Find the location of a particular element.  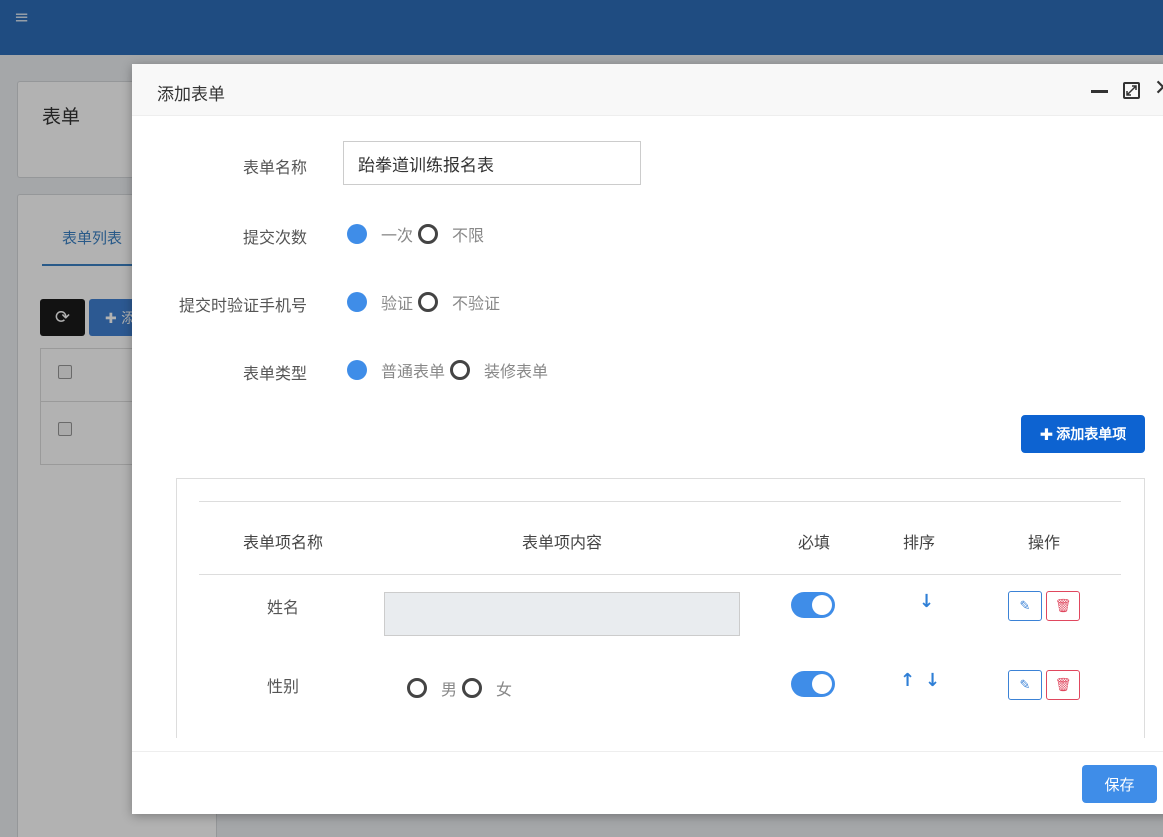

form-type-radio-group: 普通表单 装修表单 is located at coordinates (450, 370).